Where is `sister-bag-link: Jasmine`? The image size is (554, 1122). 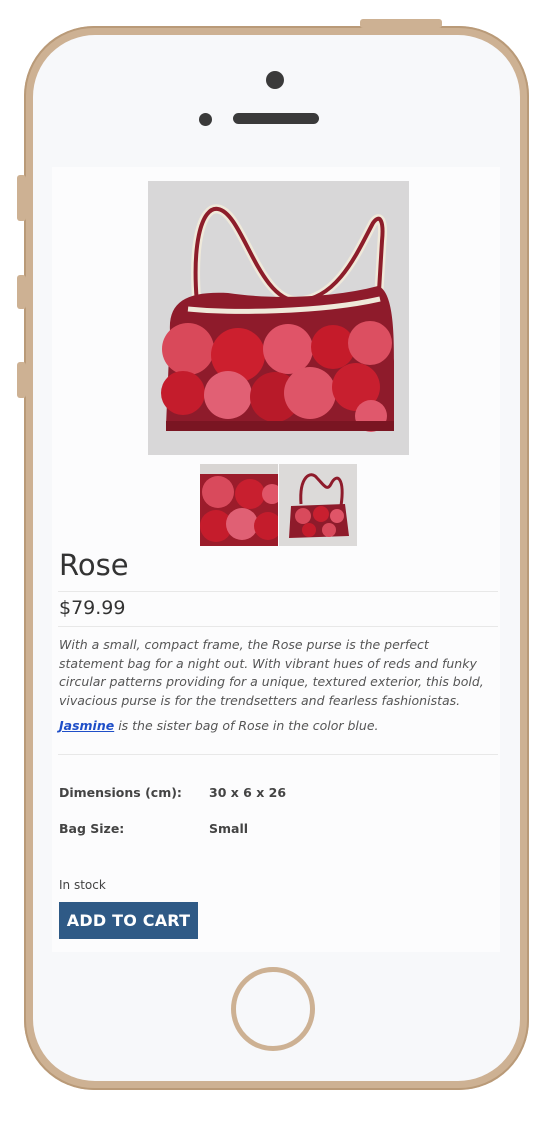 sister-bag-link: Jasmine is located at coordinates (86, 725).